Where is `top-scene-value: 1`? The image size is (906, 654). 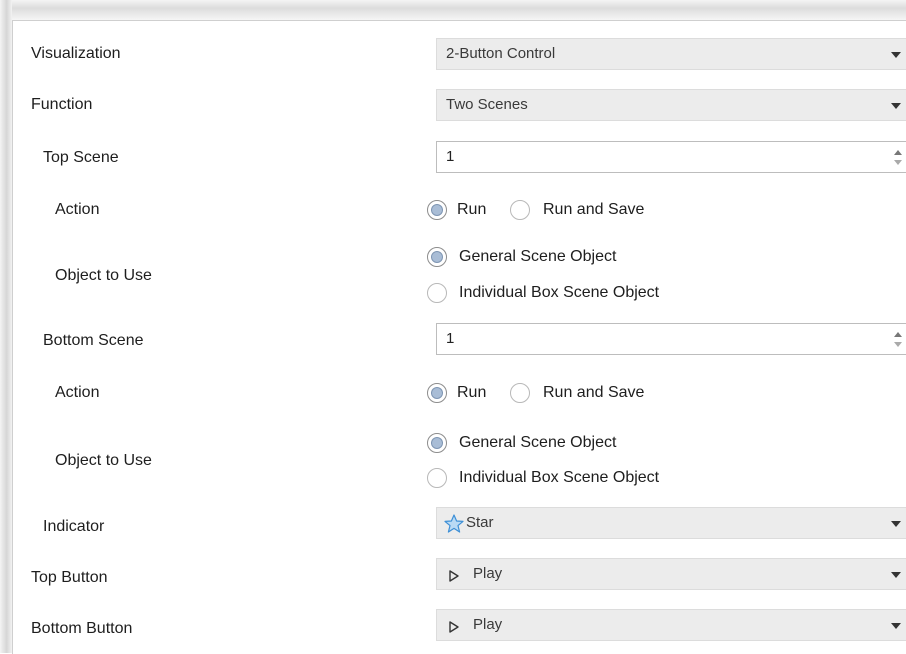 top-scene-value: 1 is located at coordinates (450, 156).